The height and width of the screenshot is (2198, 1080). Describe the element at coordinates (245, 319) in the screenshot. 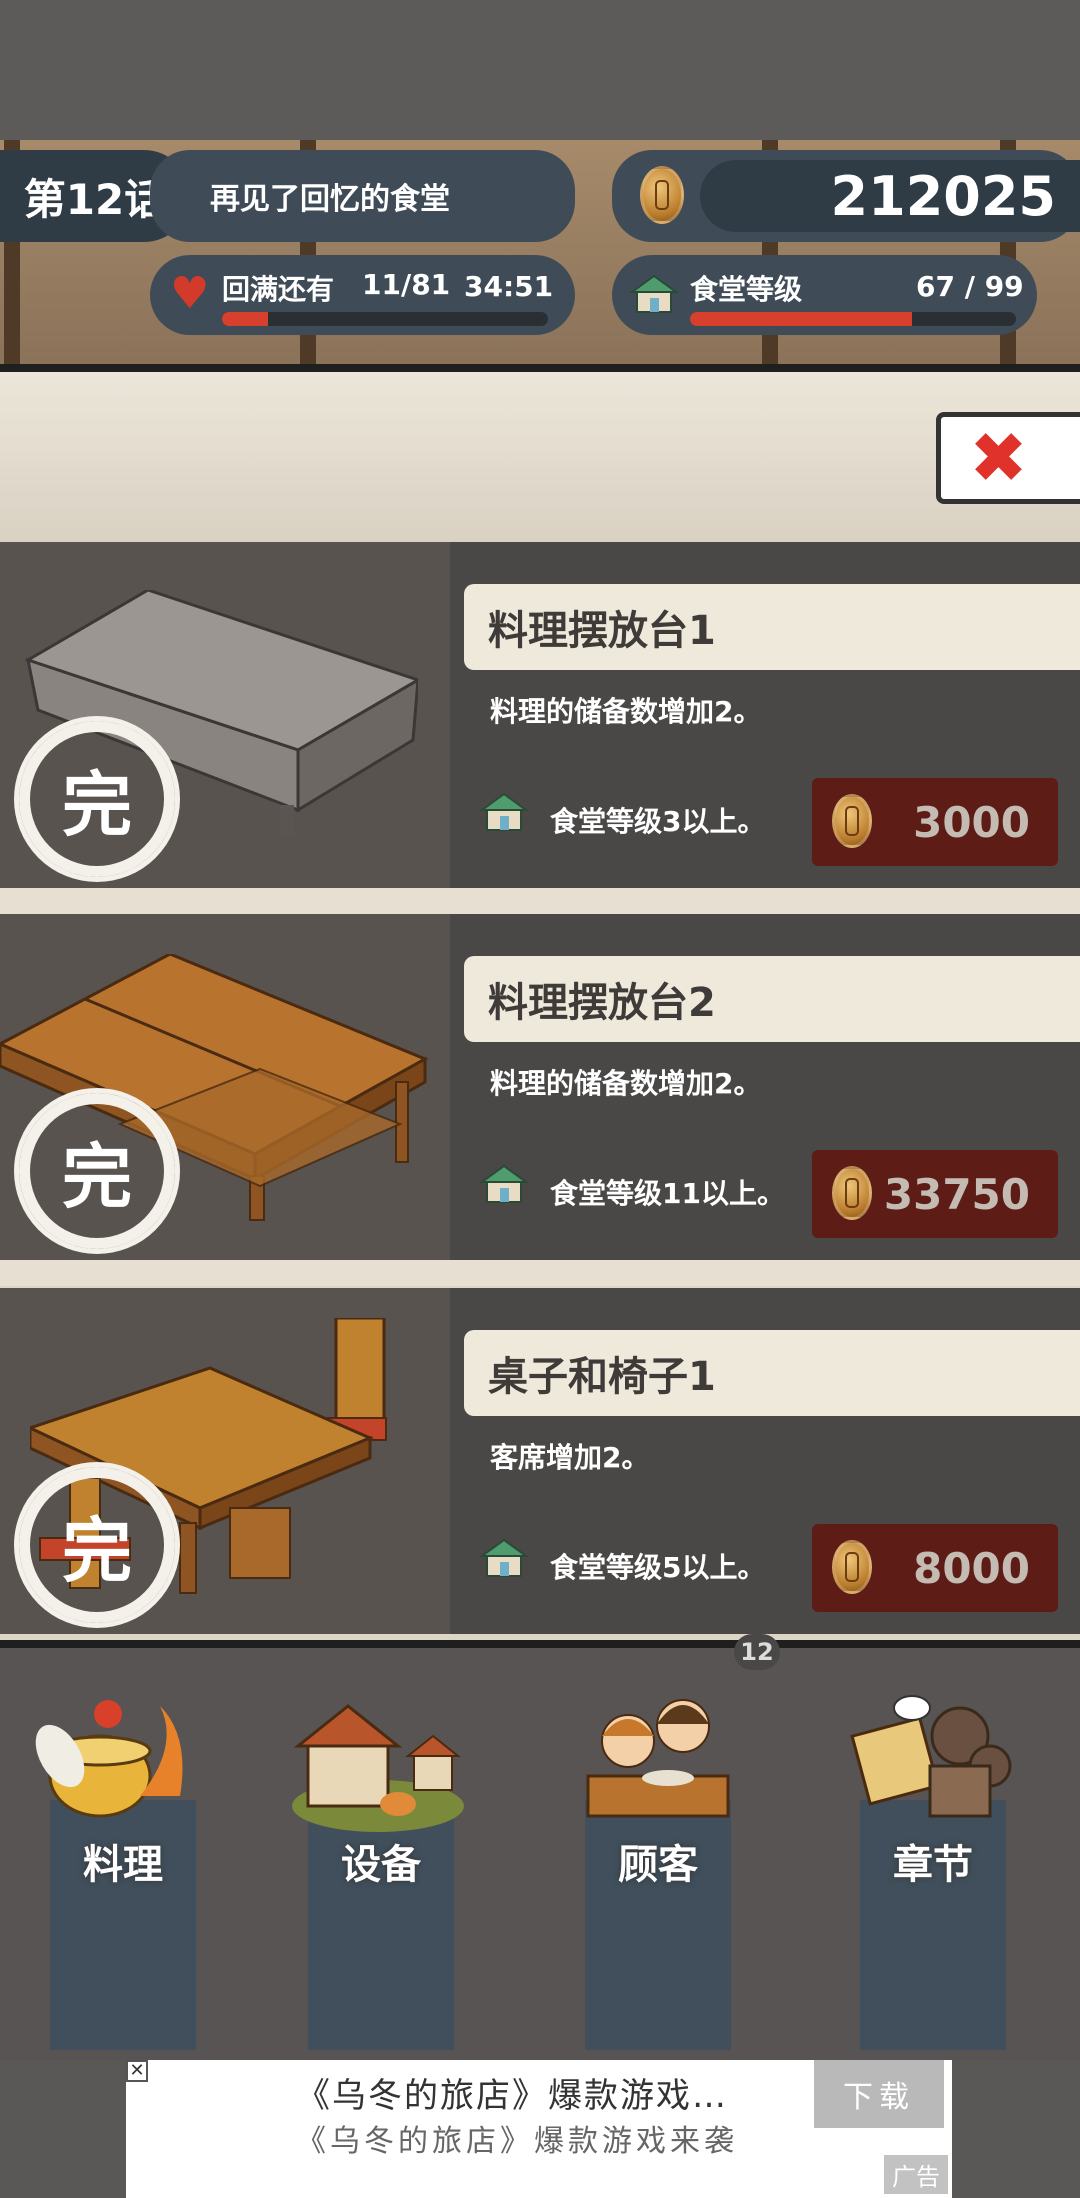

I see `stamina-bar-fill` at that location.